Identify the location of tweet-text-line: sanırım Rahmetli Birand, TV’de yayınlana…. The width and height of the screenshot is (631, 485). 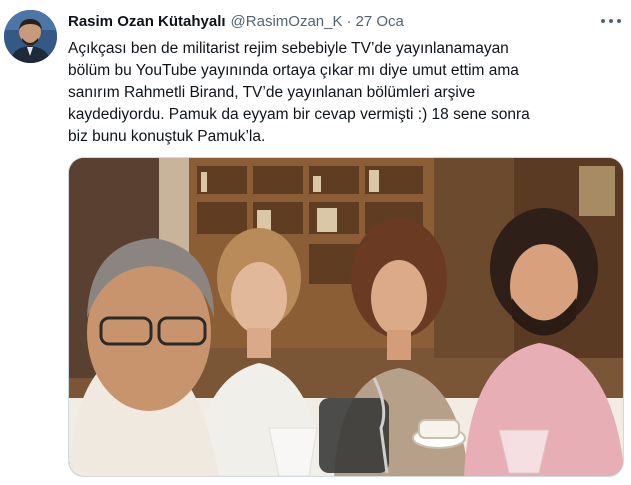
(272, 92).